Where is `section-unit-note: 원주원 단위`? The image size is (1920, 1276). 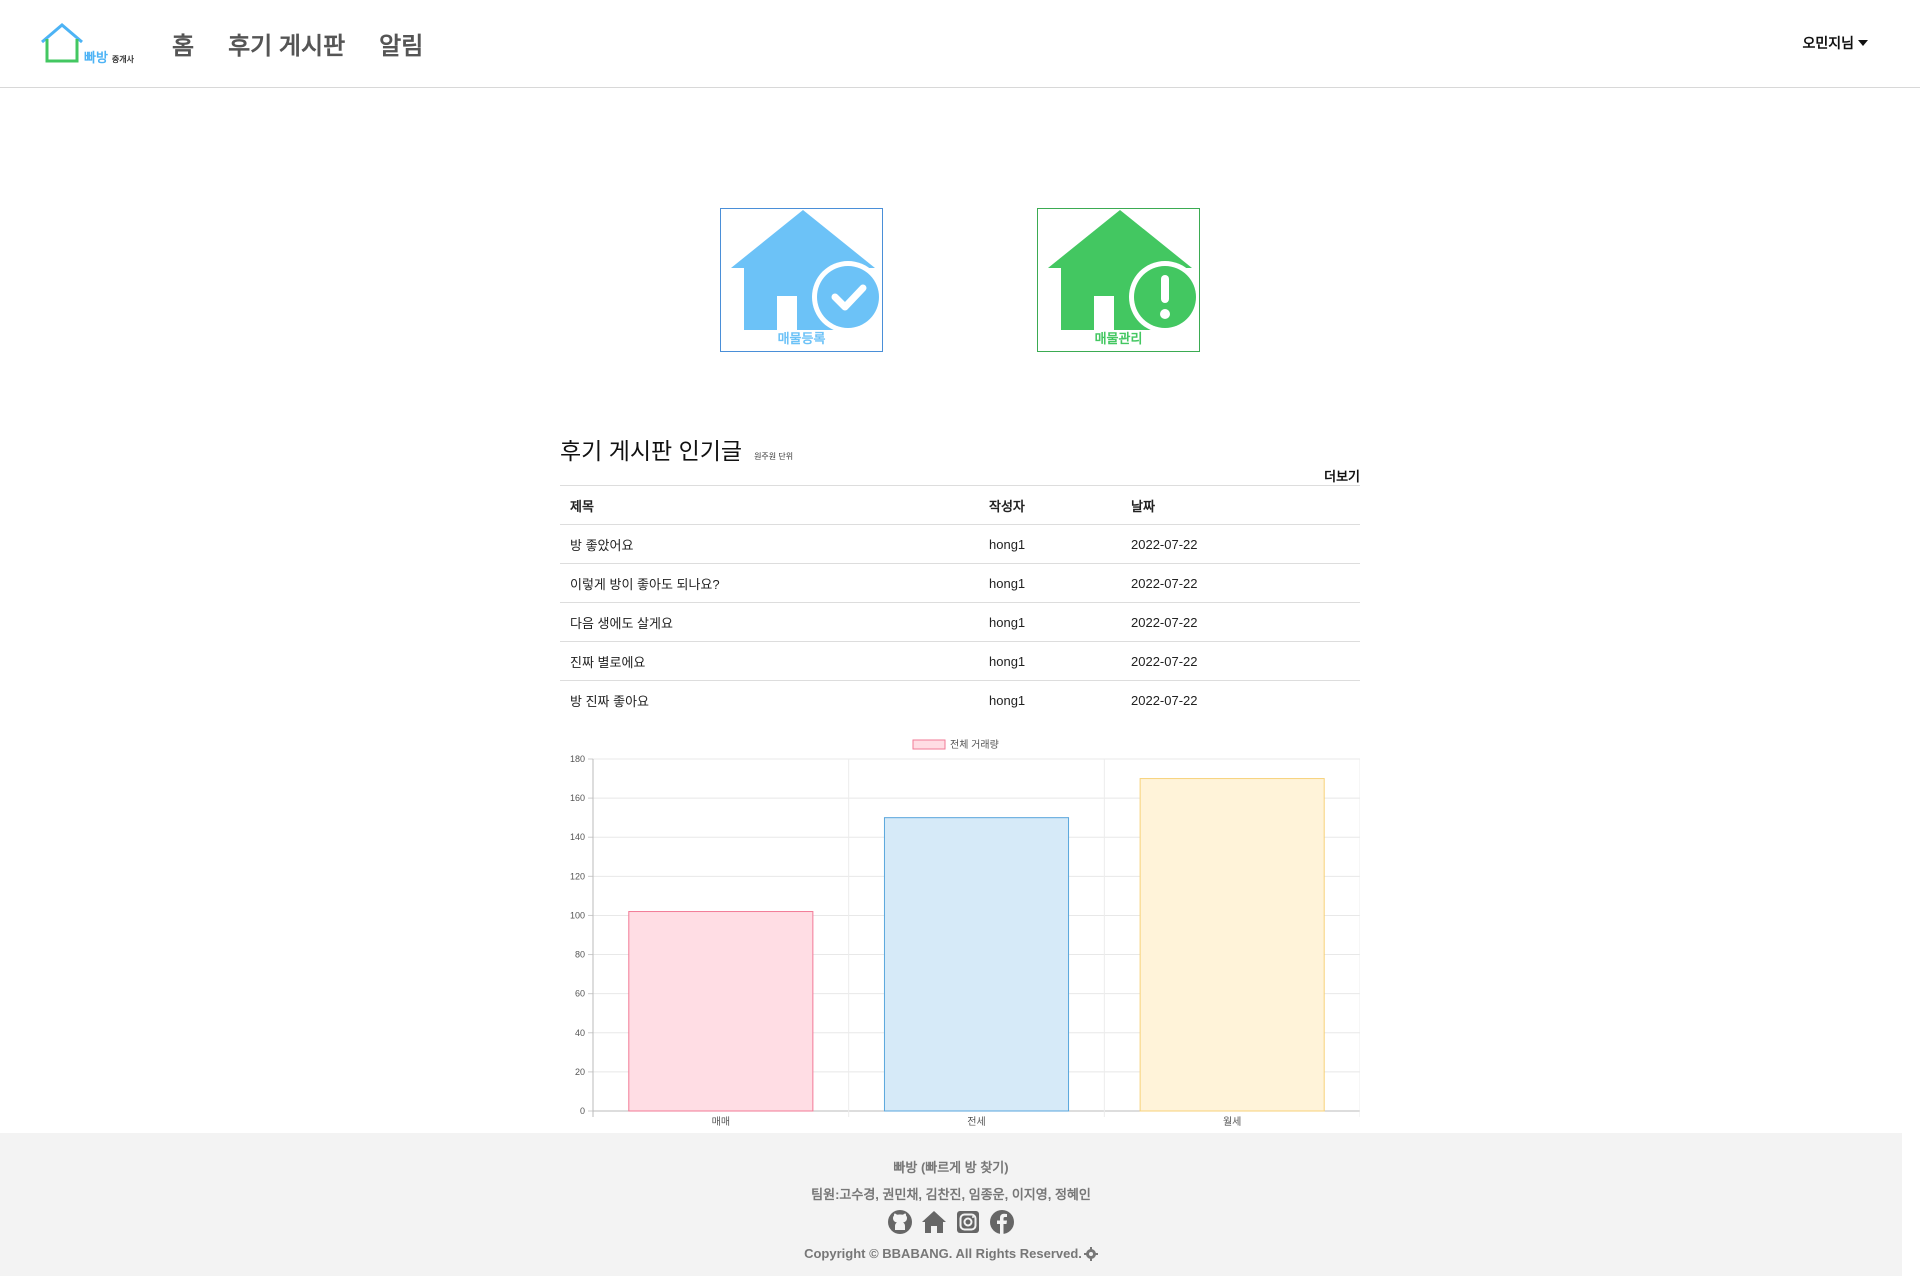
section-unit-note: 원주원 단위 is located at coordinates (774, 456).